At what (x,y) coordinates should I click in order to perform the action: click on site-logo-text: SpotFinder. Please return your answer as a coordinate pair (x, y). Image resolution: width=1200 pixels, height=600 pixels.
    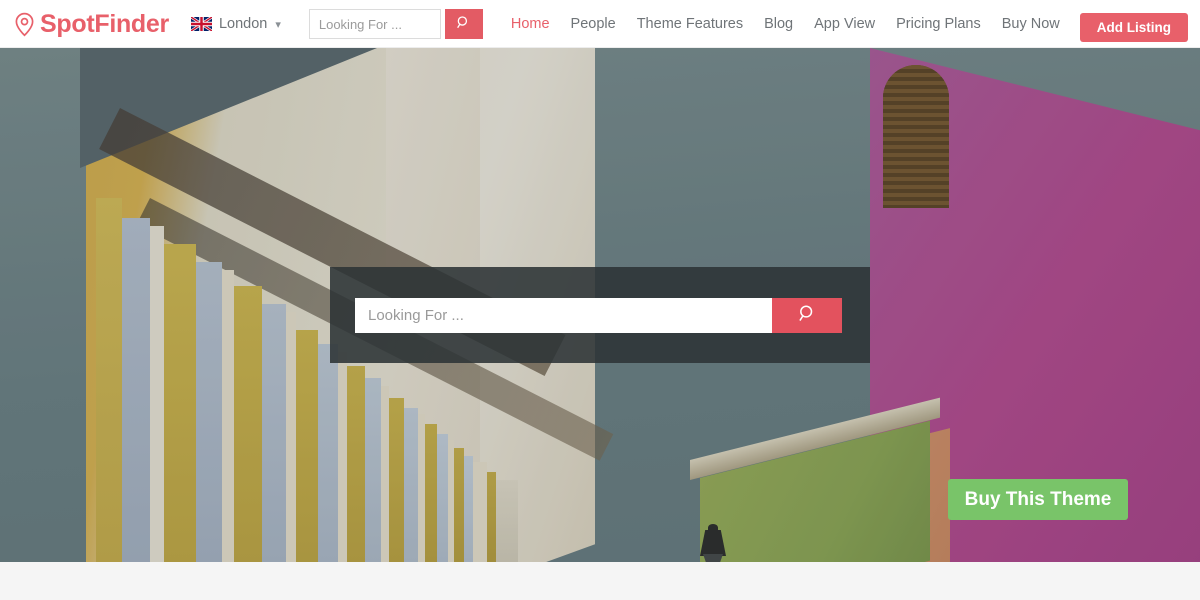
    Looking at the image, I should click on (104, 23).